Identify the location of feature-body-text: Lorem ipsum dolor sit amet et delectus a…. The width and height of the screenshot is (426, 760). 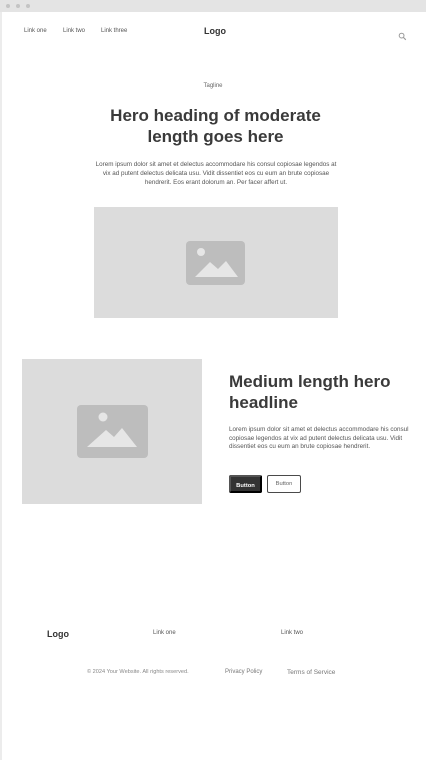
(319, 438).